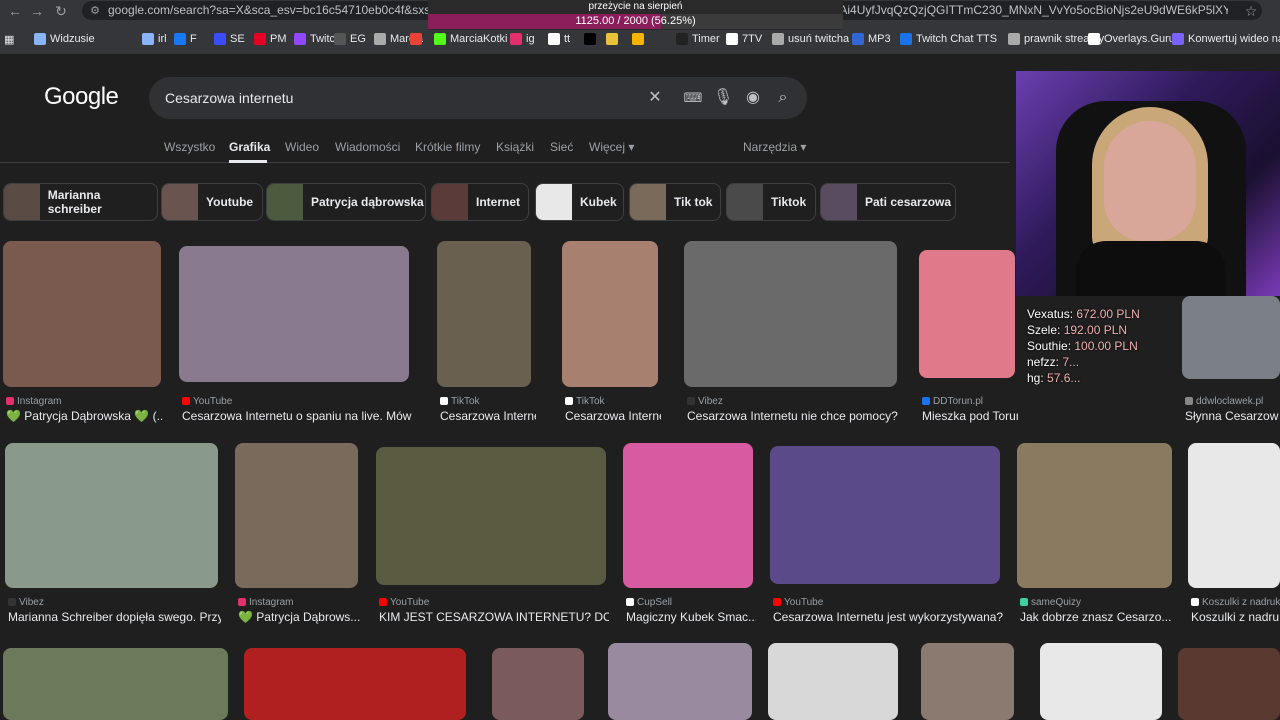 The image size is (1280, 720). What do you see at coordinates (185, 39) in the screenshot?
I see `bookmark-item: F` at bounding box center [185, 39].